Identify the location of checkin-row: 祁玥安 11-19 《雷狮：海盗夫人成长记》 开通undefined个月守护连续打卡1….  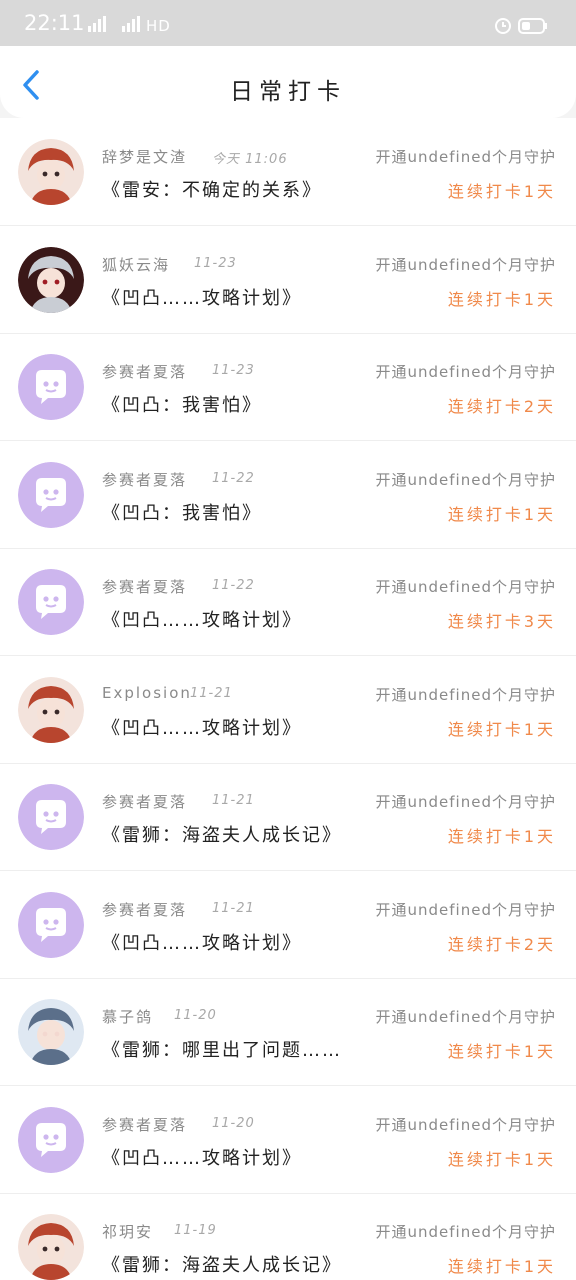
(288, 1236).